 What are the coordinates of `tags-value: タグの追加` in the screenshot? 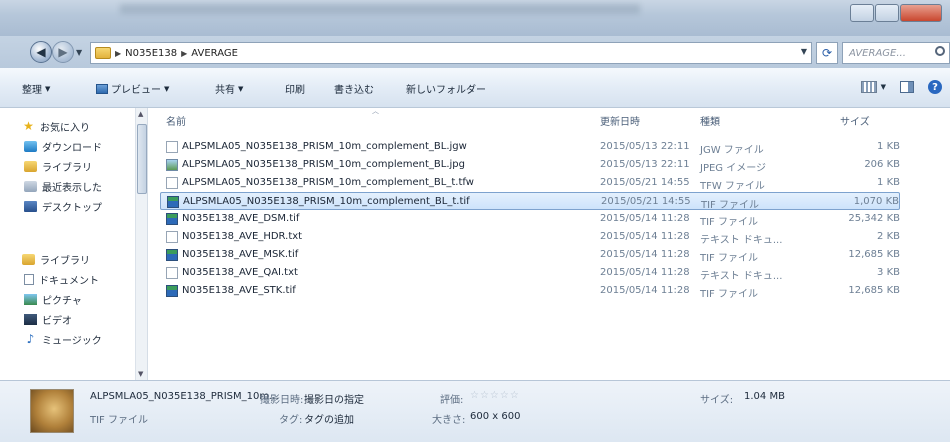 It's located at (329, 418).